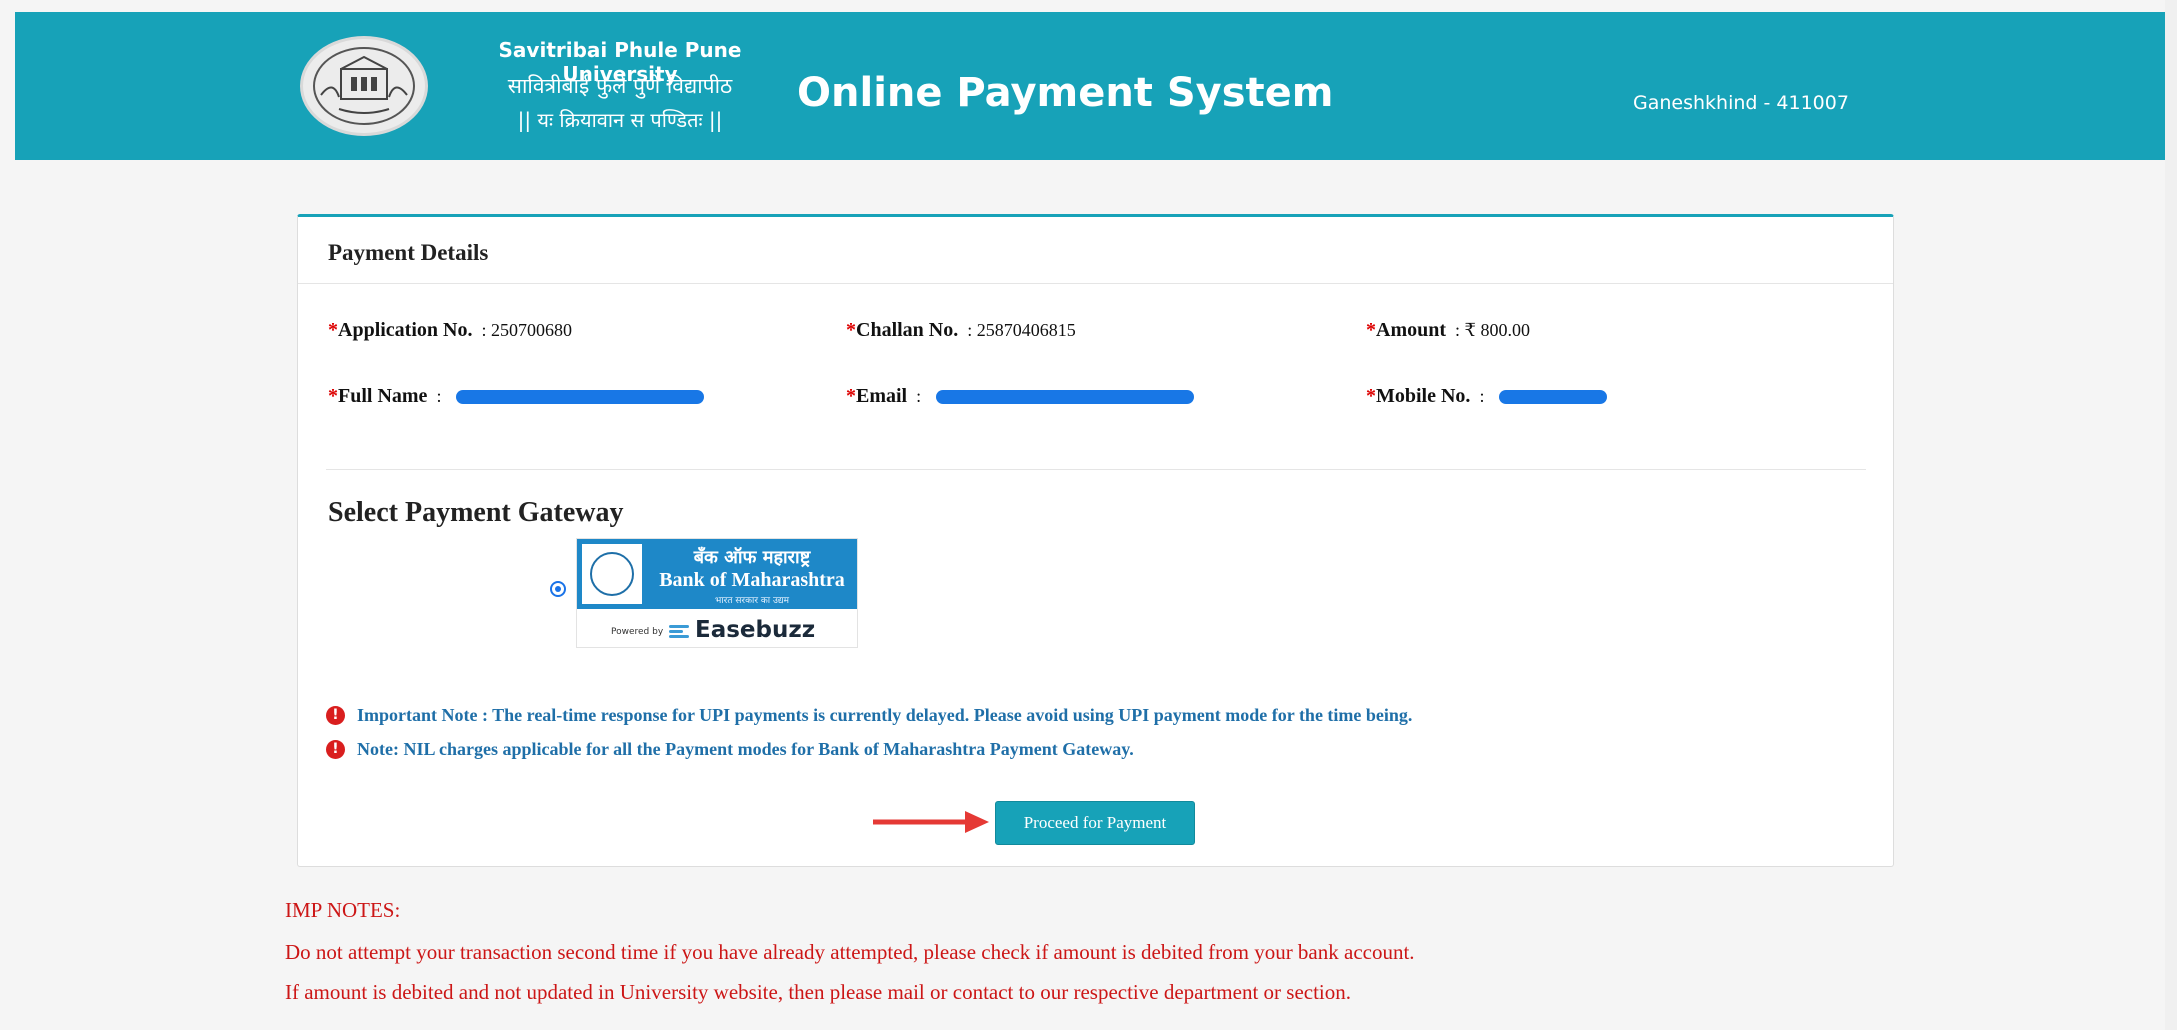 This screenshot has width=2177, height=1030. Describe the element at coordinates (679, 632) in the screenshot. I see `easebuzz-mark-icon` at that location.